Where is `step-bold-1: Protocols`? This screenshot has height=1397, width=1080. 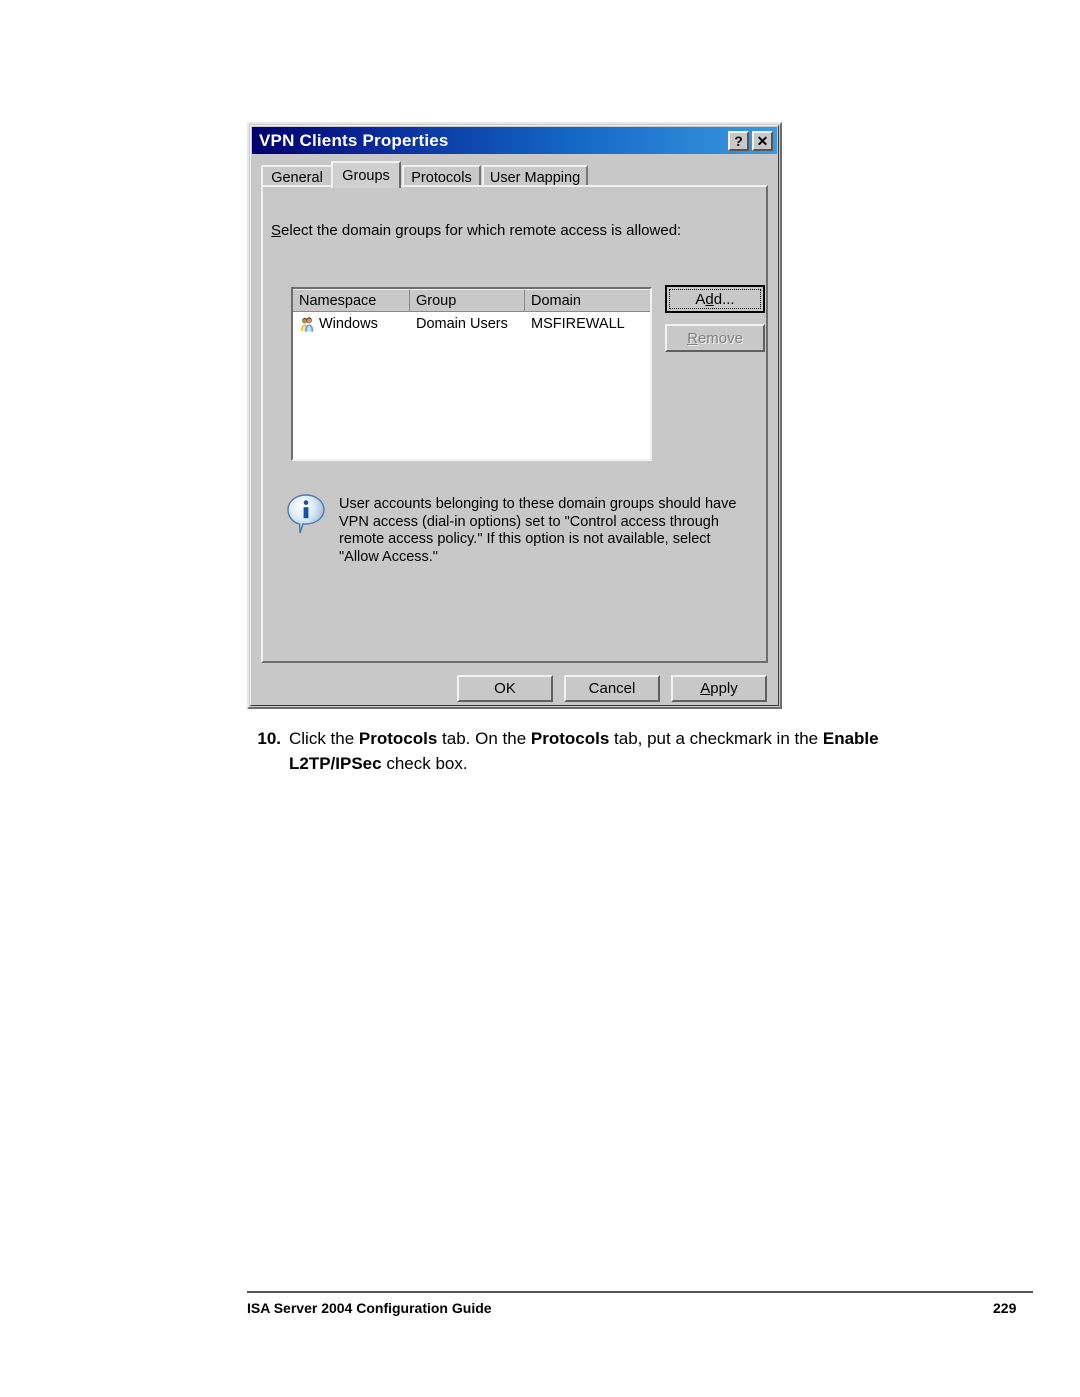 step-bold-1: Protocols is located at coordinates (398, 738).